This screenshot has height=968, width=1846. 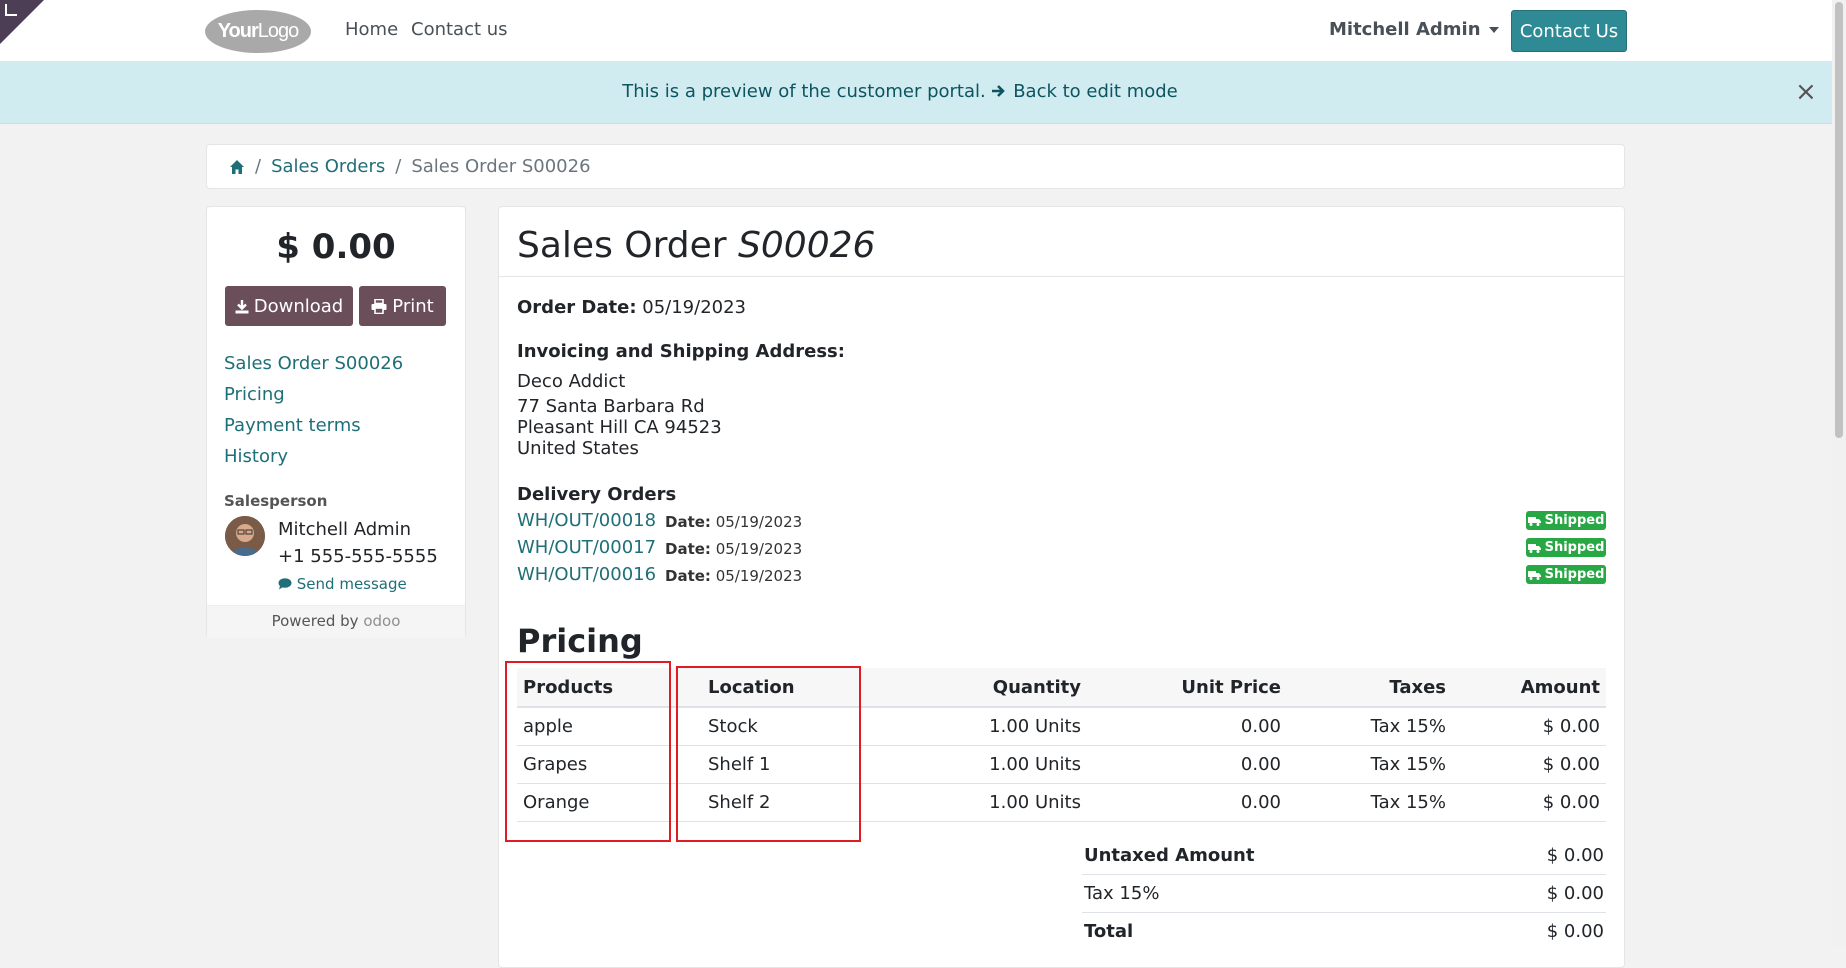 What do you see at coordinates (336, 621) in the screenshot?
I see `powered-by: Powered by odoo` at bounding box center [336, 621].